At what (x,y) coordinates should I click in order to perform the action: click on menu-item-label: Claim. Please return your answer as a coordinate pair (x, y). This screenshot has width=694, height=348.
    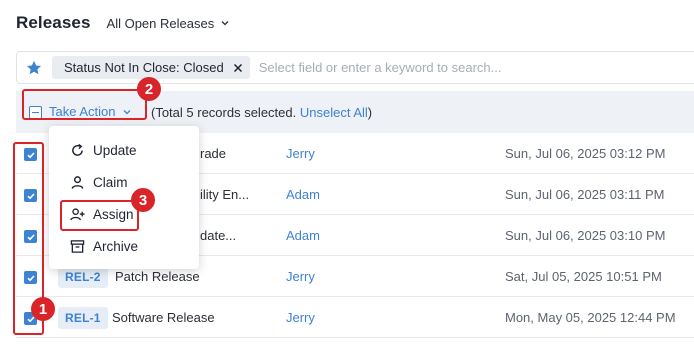
    Looking at the image, I should click on (110, 182).